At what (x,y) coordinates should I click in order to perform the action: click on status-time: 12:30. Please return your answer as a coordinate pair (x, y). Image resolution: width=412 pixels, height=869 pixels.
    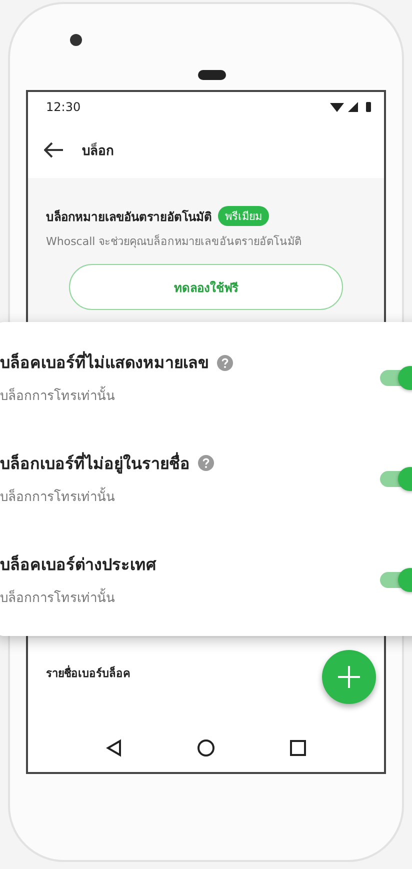
    Looking at the image, I should click on (63, 107).